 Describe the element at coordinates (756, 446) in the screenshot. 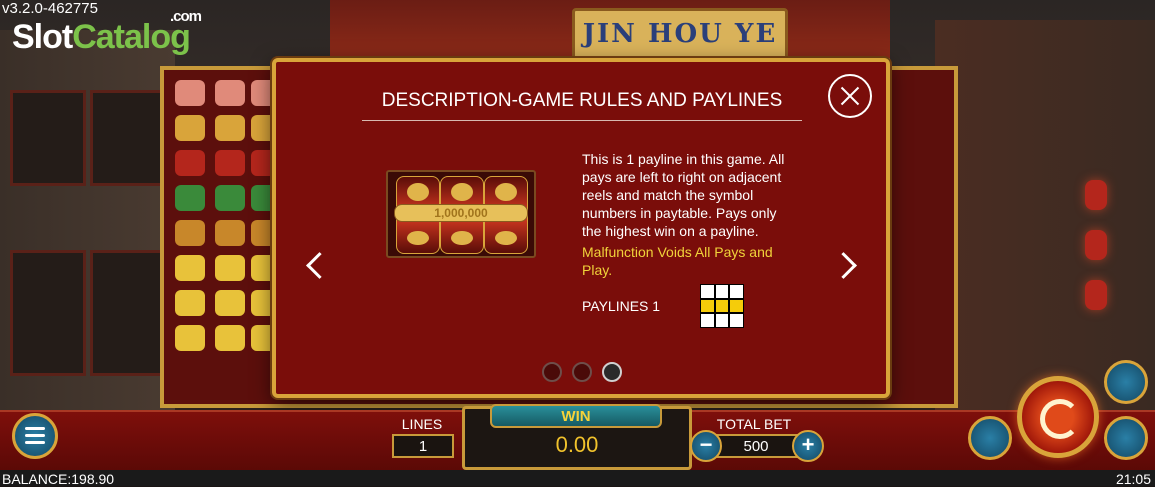

I see `total-bet-value: 500` at that location.